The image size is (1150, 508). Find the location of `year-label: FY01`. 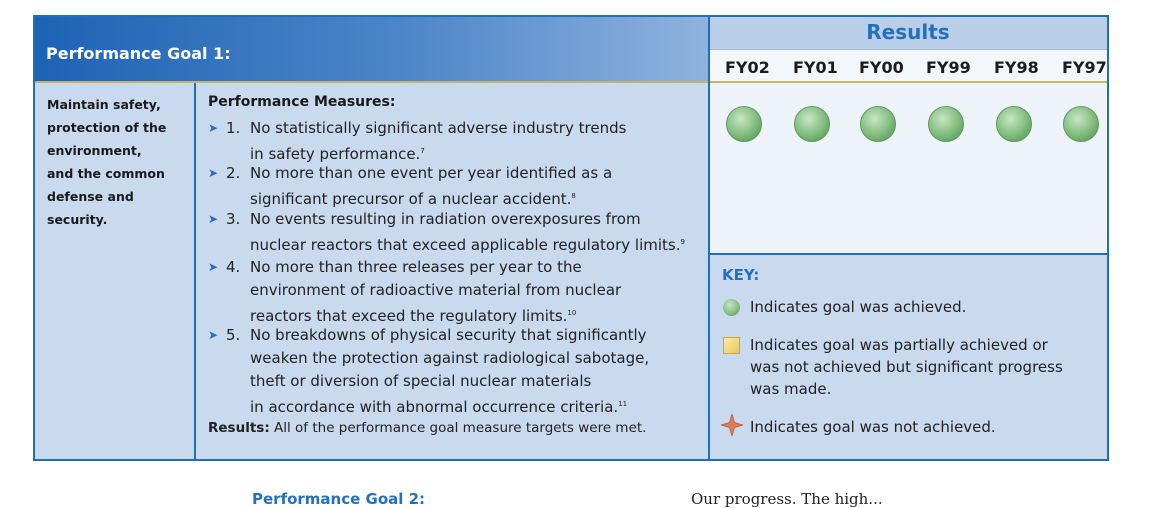

year-label: FY01 is located at coordinates (815, 67).